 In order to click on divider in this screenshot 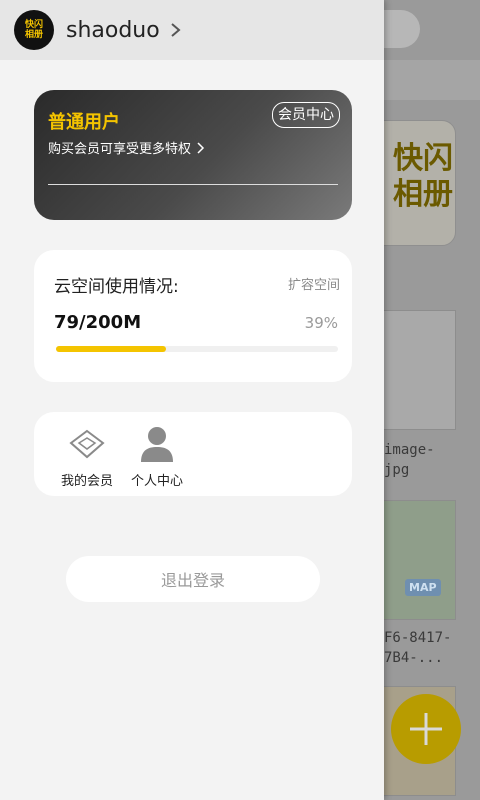, I will do `click(193, 184)`.